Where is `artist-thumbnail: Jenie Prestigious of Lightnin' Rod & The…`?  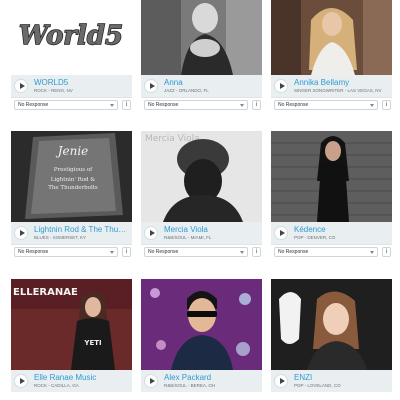 artist-thumbnail: Jenie Prestigious of Lightnin' Rod & The… is located at coordinates (71, 176).